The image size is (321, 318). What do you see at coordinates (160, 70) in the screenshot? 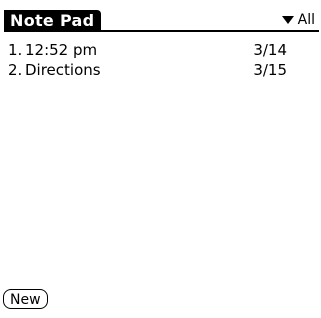
I see `note-item: 2. Directions 3/15` at bounding box center [160, 70].